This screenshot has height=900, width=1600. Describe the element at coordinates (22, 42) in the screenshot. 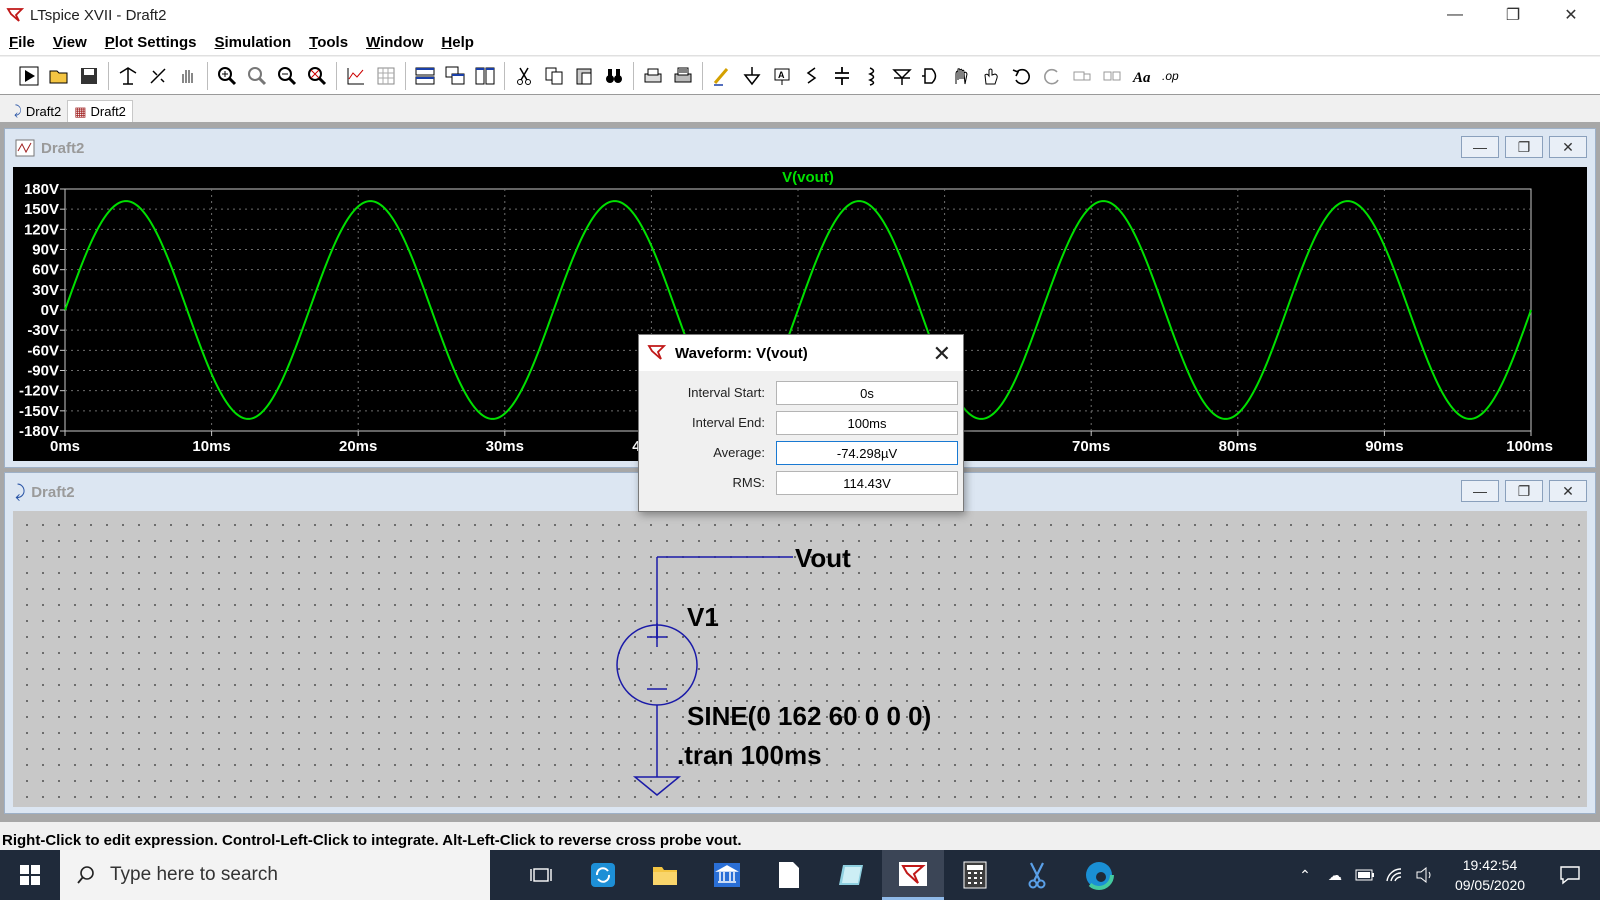

I see `menu-file: File` at that location.